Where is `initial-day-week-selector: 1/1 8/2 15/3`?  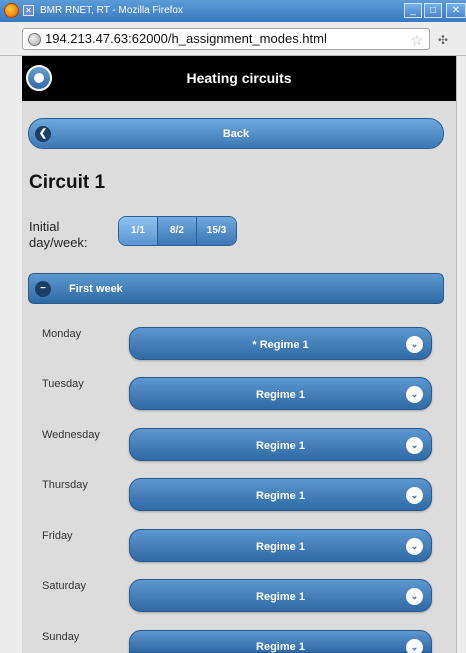
initial-day-week-selector: 1/1 8/2 15/3 is located at coordinates (177, 231).